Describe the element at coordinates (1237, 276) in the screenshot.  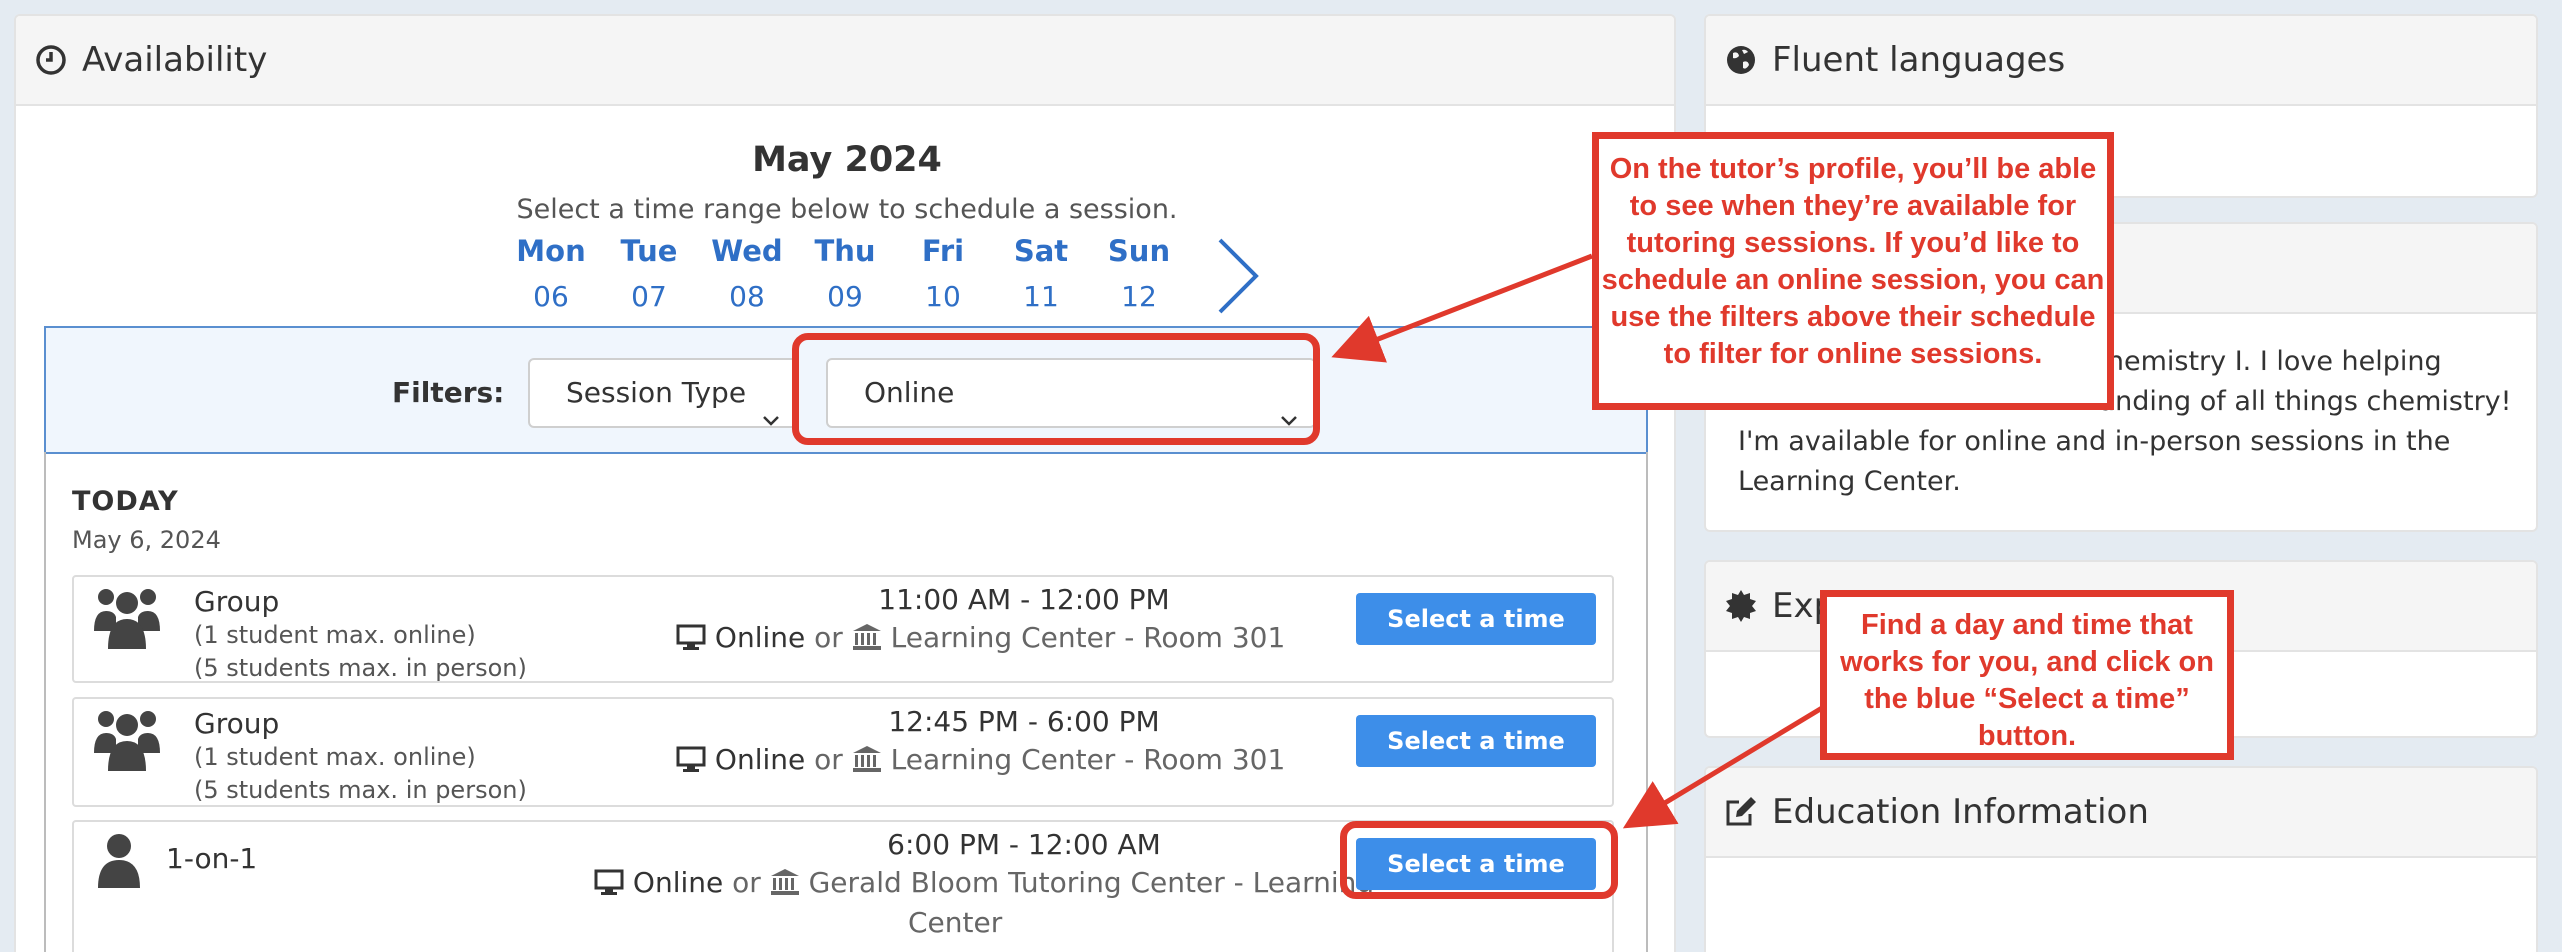
I see `chevron-right-icon` at that location.